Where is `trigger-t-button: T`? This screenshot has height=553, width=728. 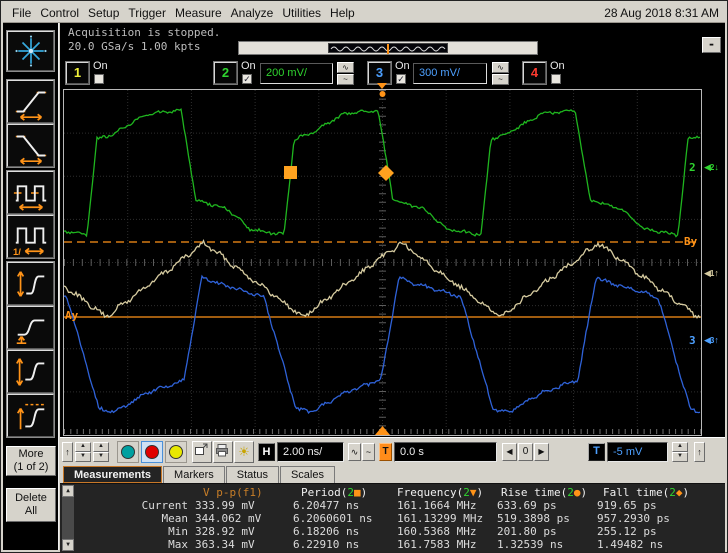
trigger-t-button: T is located at coordinates (385, 452).